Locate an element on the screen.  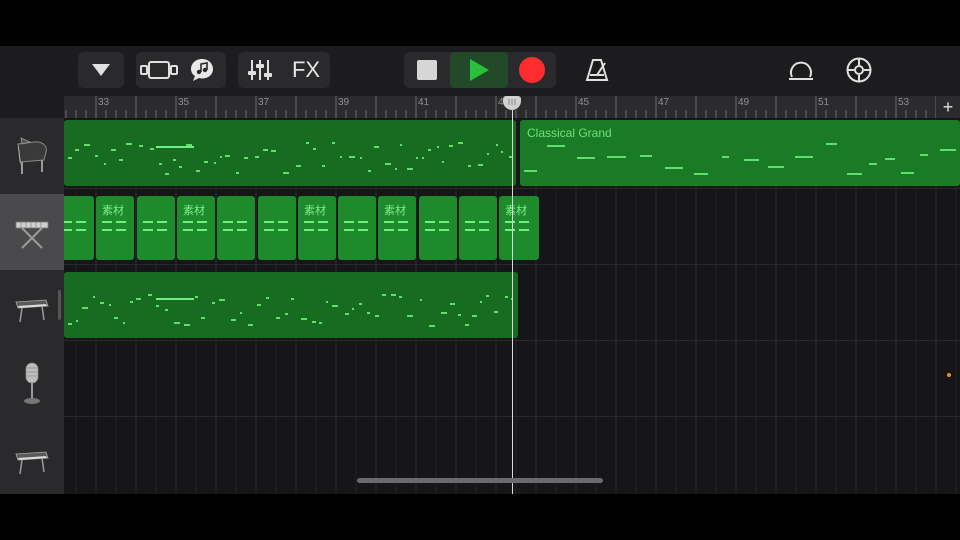
view-toggle-button is located at coordinates (159, 70).